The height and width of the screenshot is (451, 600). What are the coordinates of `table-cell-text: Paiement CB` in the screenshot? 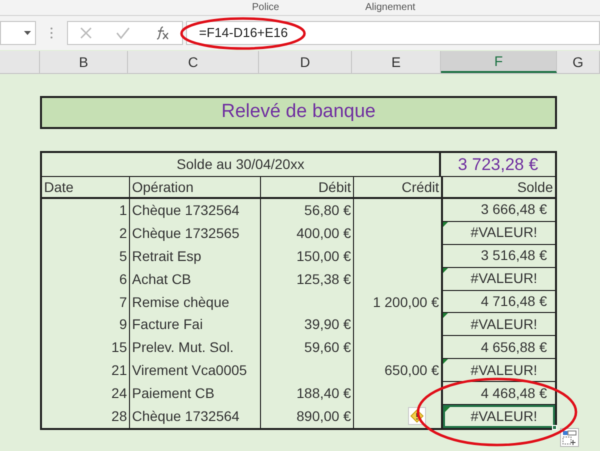 It's located at (173, 394).